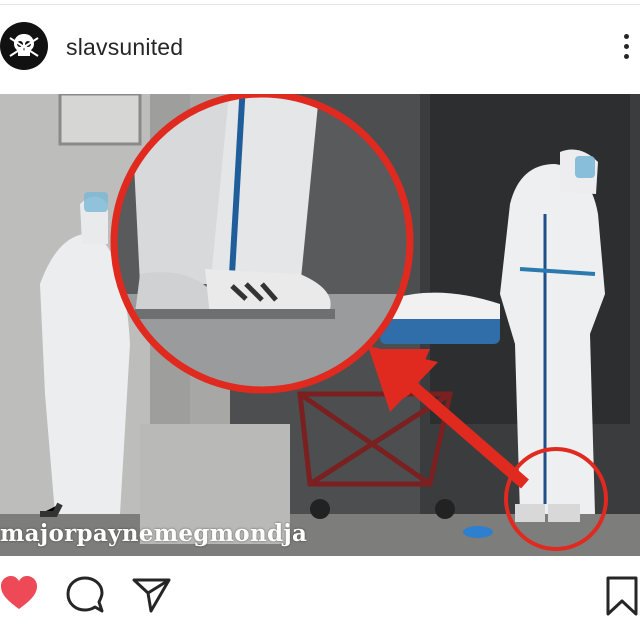 The height and width of the screenshot is (640, 640). I want to click on more-options-icon, so click(626, 48).